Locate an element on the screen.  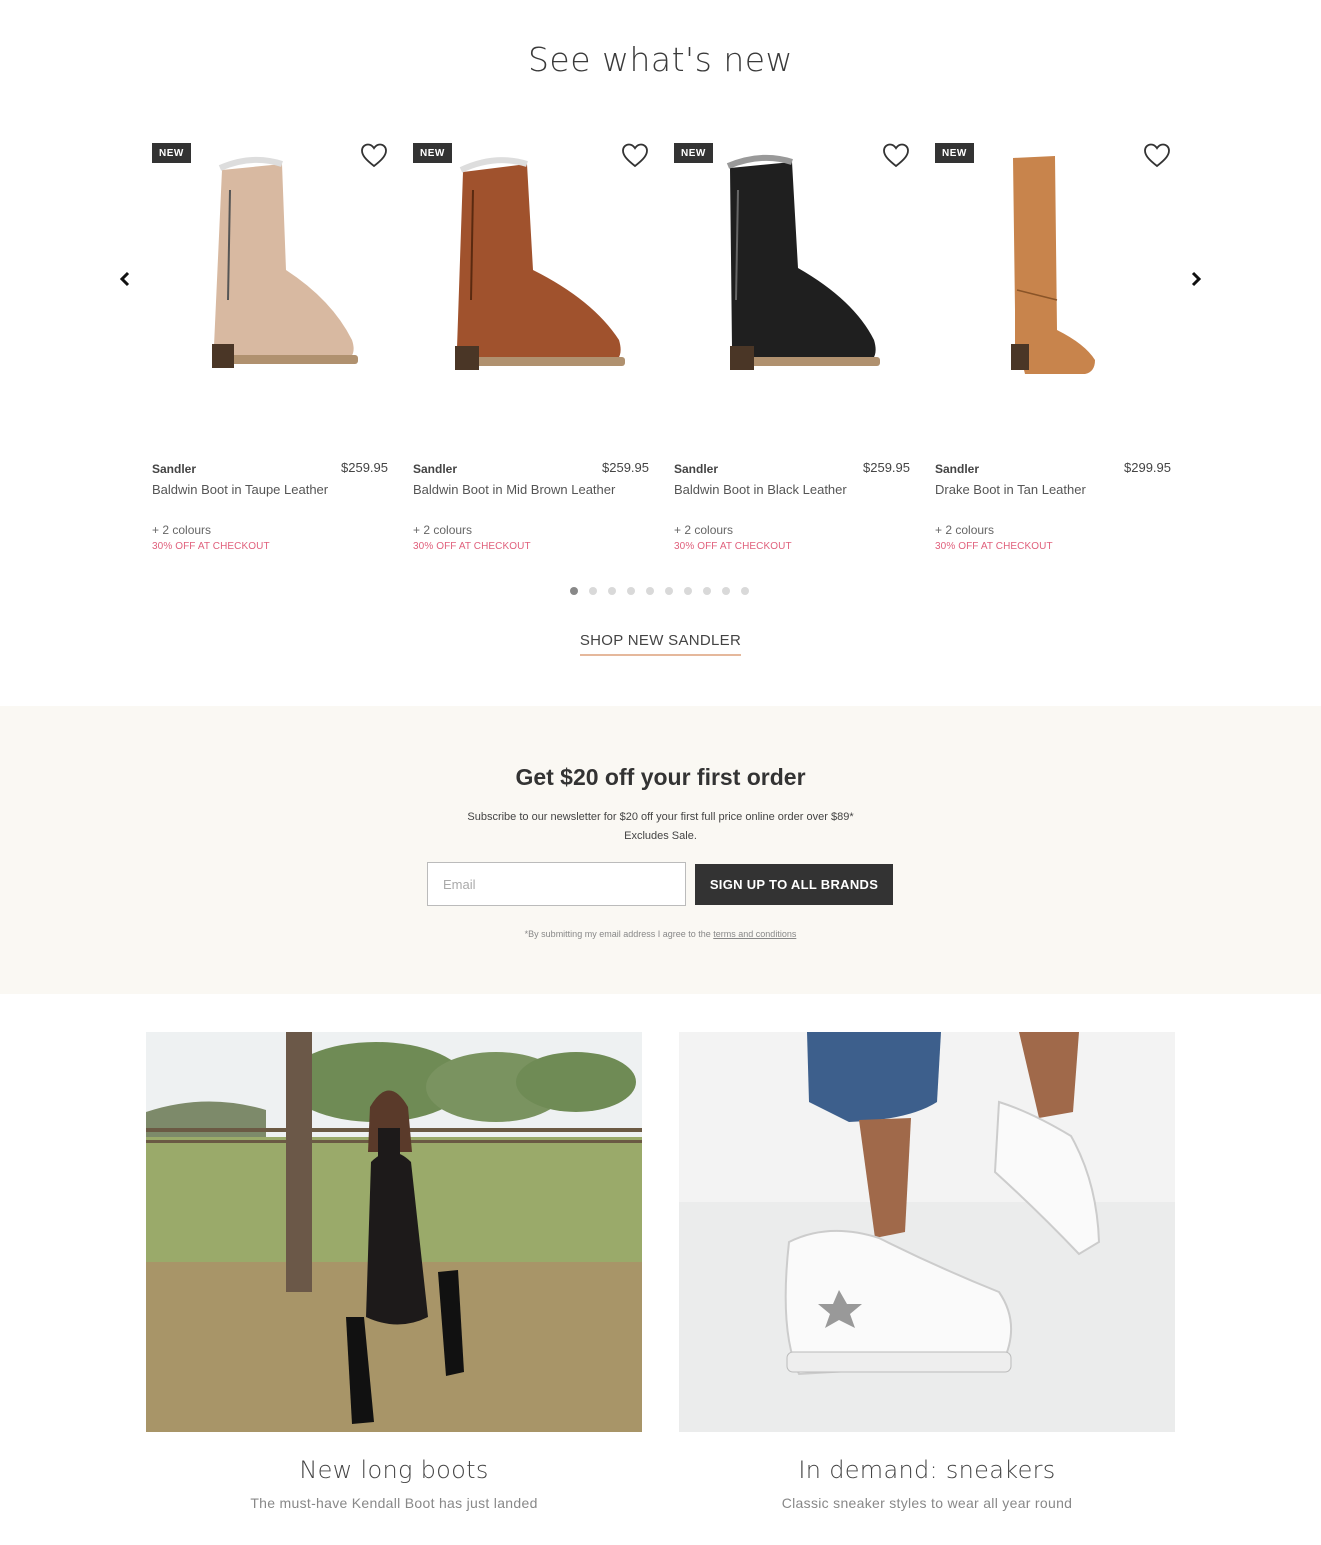
sneakers-image is located at coordinates (927, 1232).